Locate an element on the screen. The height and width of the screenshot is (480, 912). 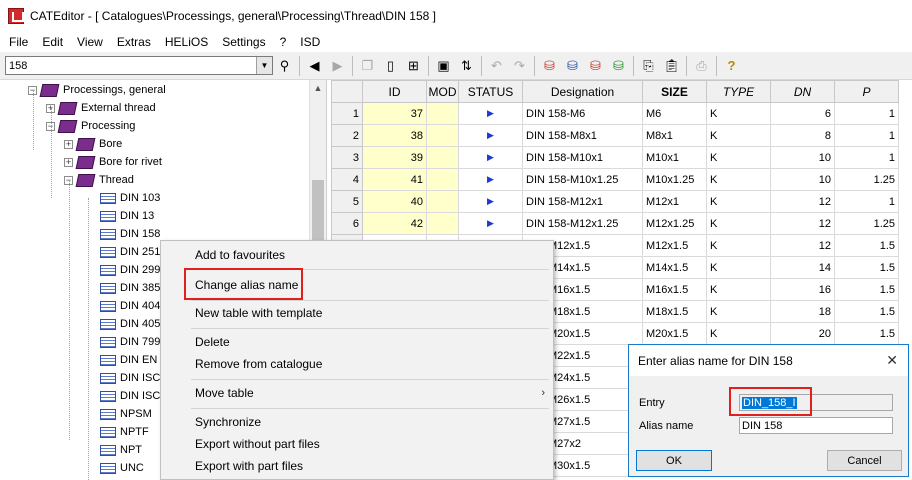
ctx-delete: Delete is located at coordinates (357, 342).